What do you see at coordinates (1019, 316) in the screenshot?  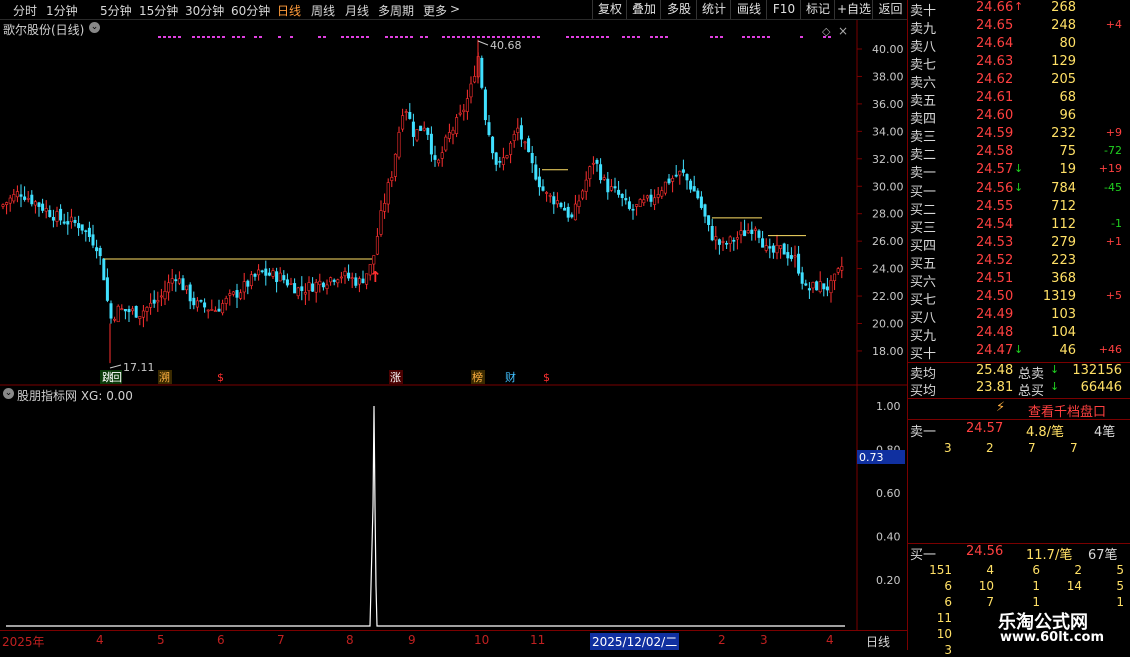 I see `bid-level-row: 买八 24.49 103` at bounding box center [1019, 316].